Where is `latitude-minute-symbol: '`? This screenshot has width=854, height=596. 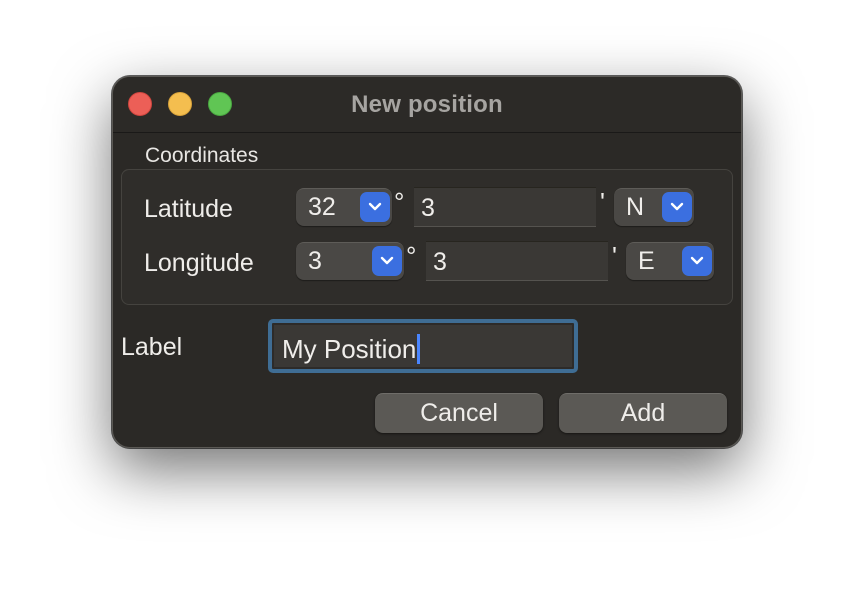 latitude-minute-symbol: ' is located at coordinates (602, 202).